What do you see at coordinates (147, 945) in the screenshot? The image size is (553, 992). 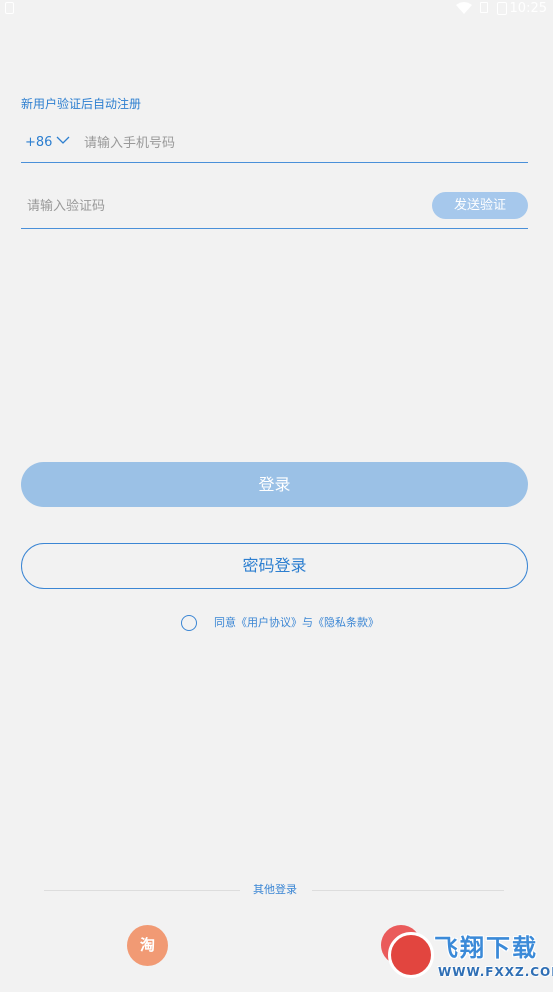 I see `taobao-login-icon: 淘` at bounding box center [147, 945].